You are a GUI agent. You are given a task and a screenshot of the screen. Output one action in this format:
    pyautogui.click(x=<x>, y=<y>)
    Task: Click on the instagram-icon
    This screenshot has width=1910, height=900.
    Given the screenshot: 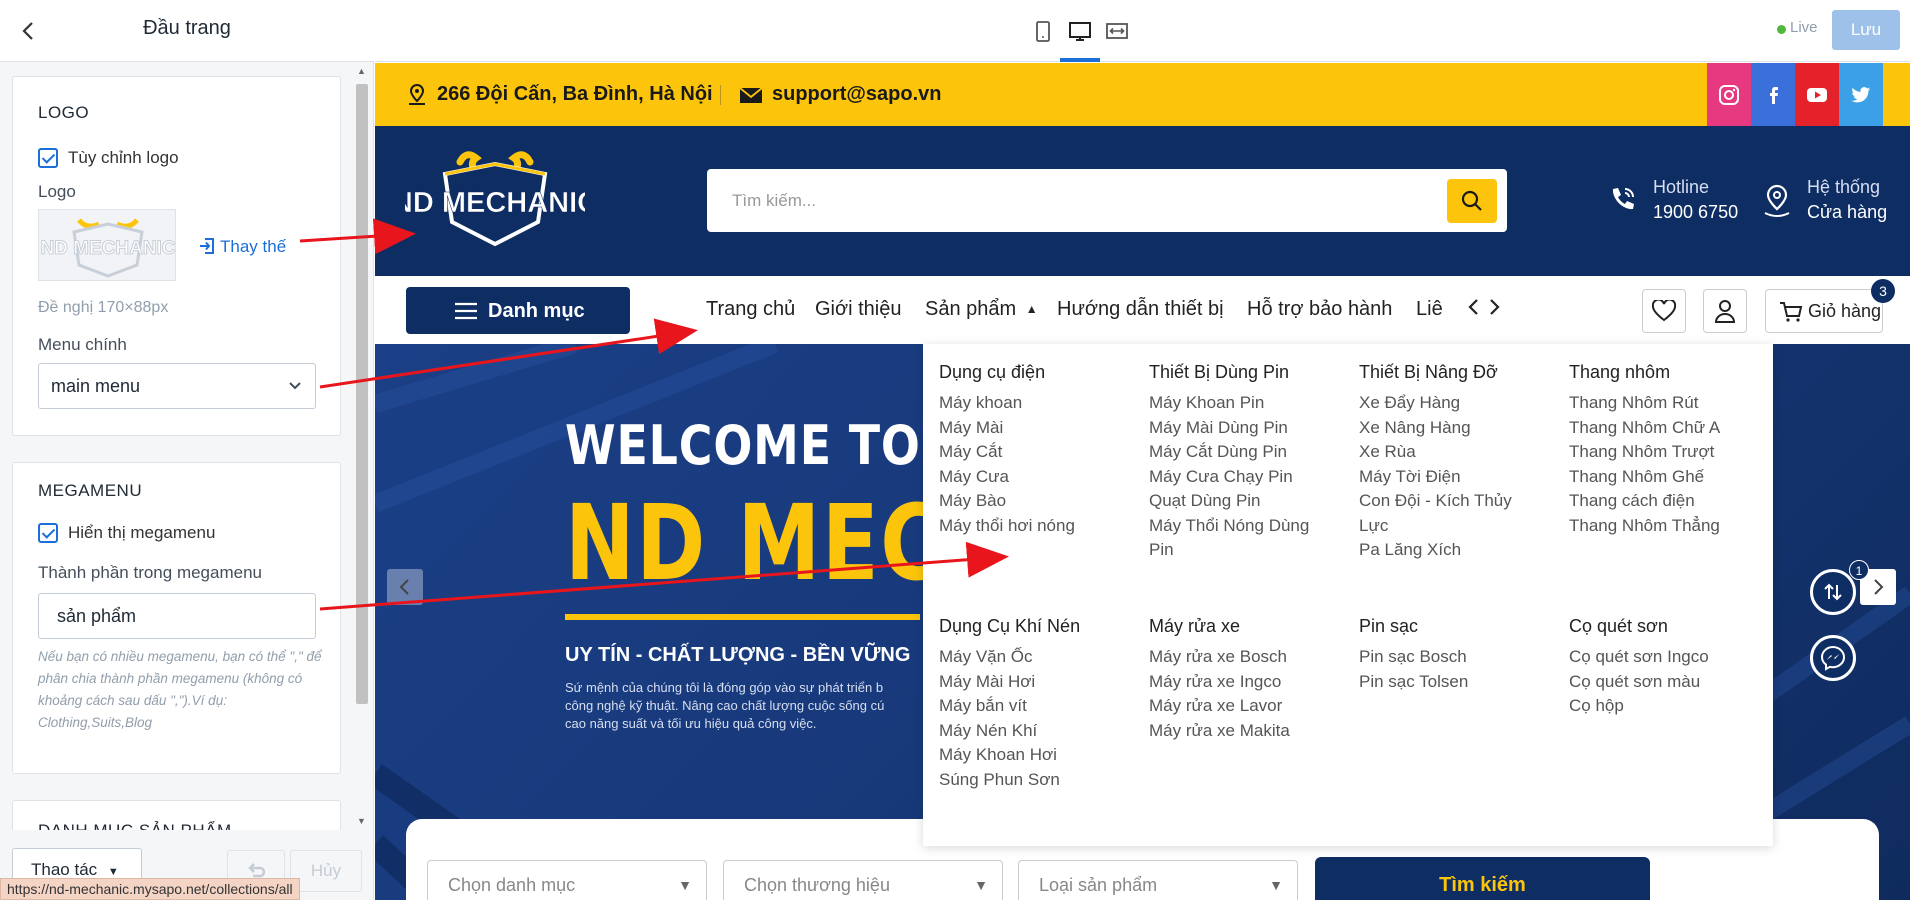 What is the action you would take?
    pyautogui.click(x=1729, y=94)
    